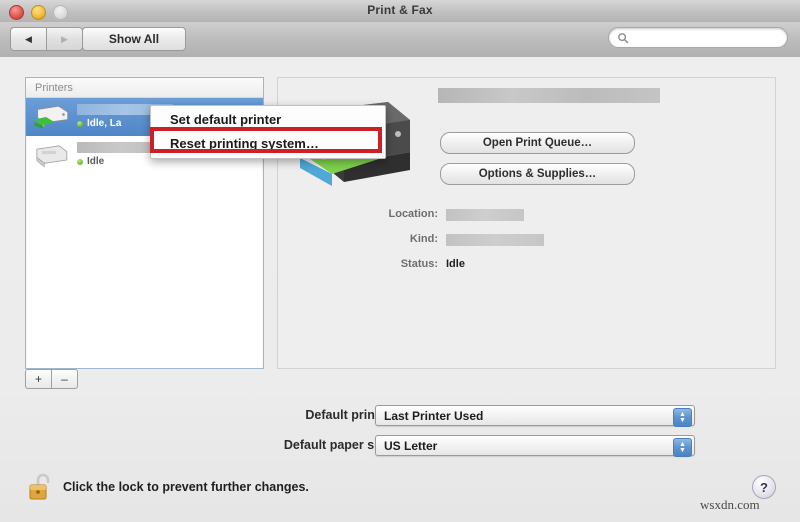  What do you see at coordinates (144, 88) in the screenshot?
I see `printer-list-header: Printers` at bounding box center [144, 88].